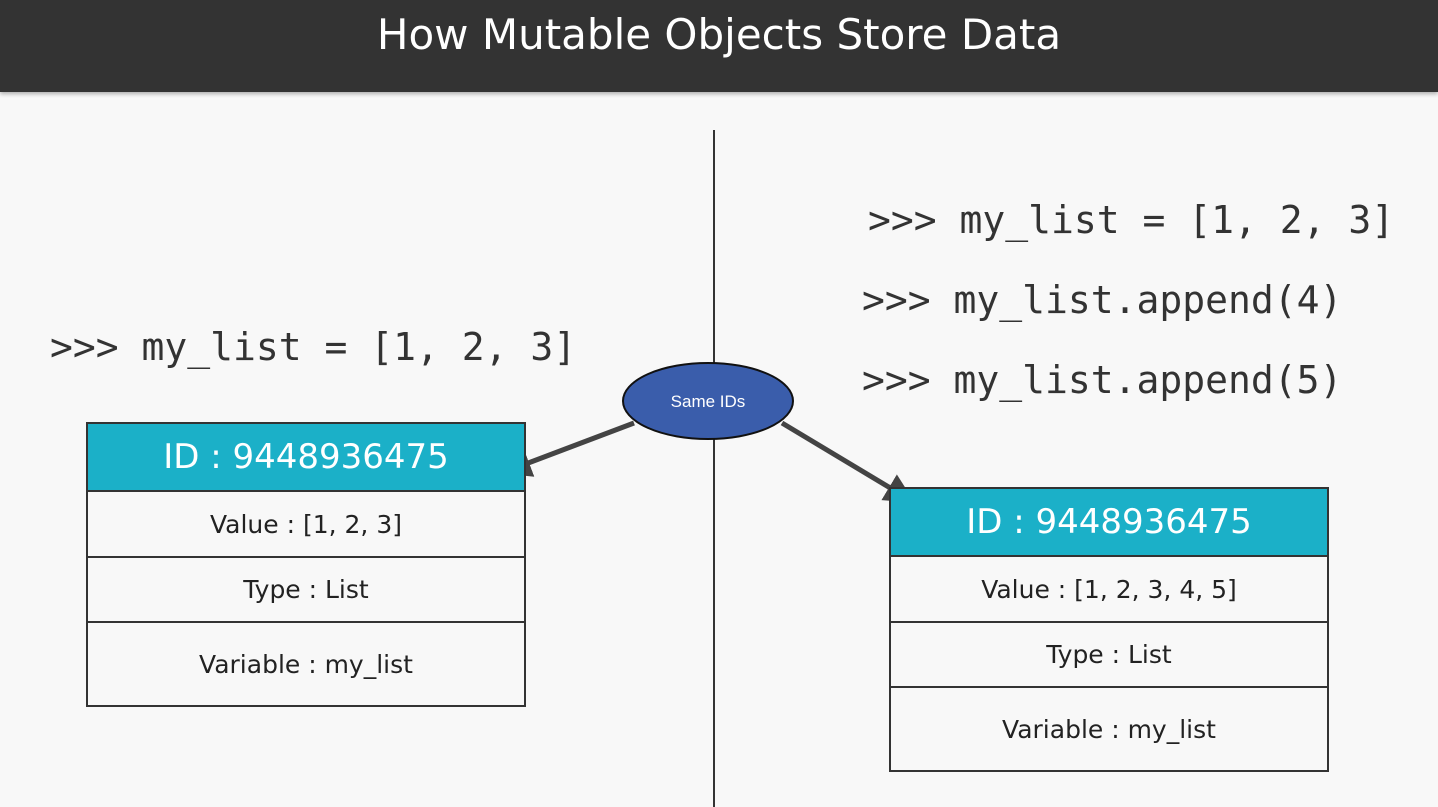 The width and height of the screenshot is (1438, 807). I want to click on right-code-line-2: >>> my_list.append(4), so click(1102, 300).